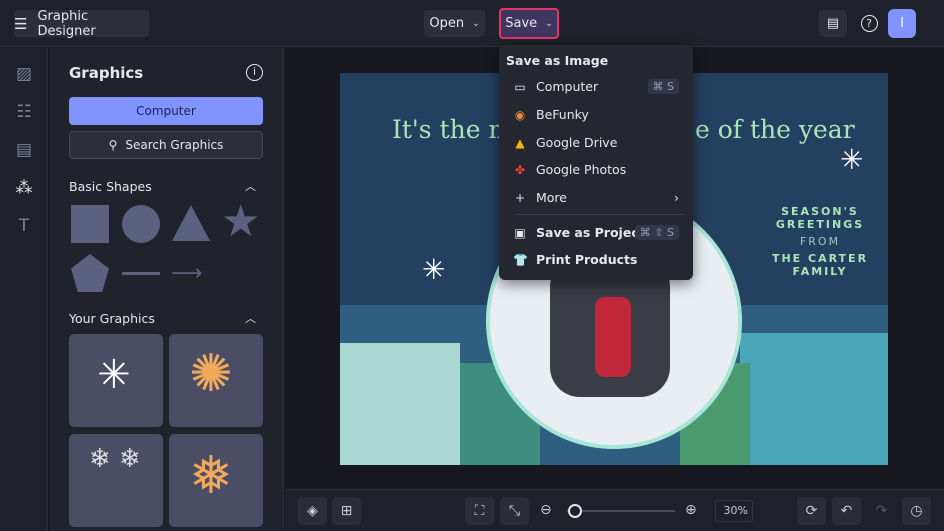 This screenshot has height=531, width=944. I want to click on computer-button: Computer, so click(166, 111).